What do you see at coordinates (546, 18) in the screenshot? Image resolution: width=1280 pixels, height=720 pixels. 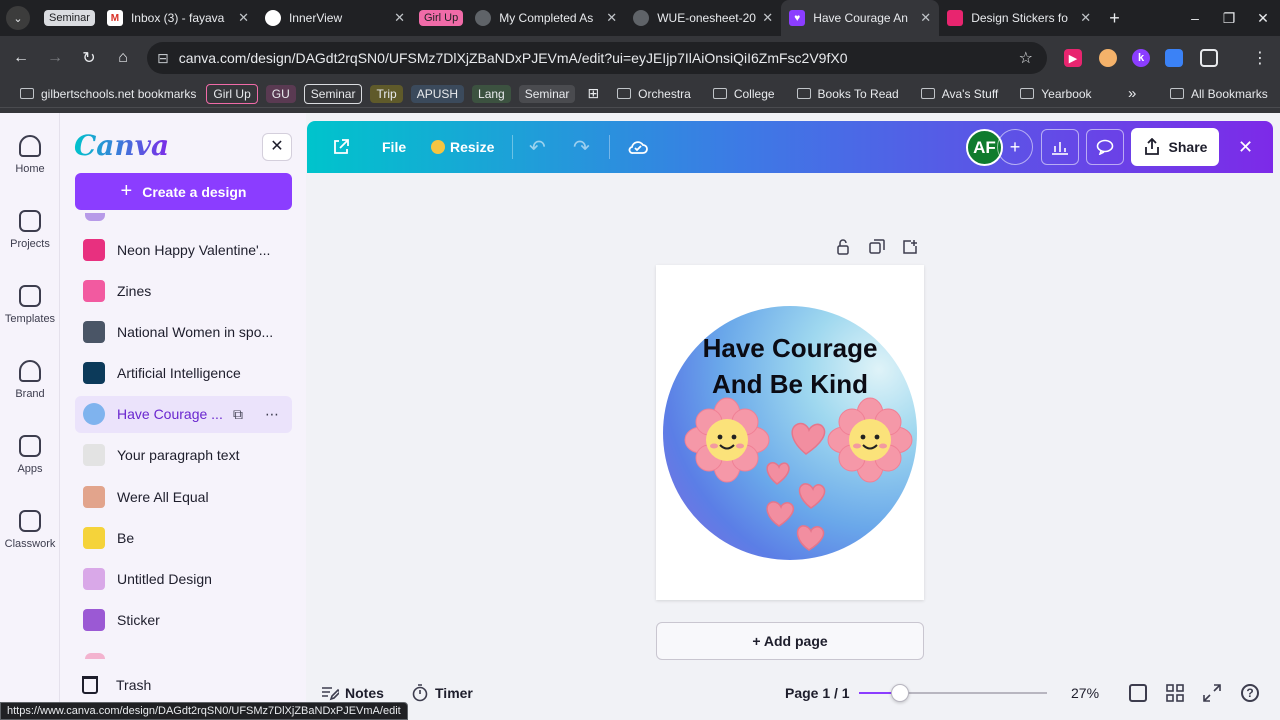 I see `browser-tab: My Completed As ✕` at bounding box center [546, 18].